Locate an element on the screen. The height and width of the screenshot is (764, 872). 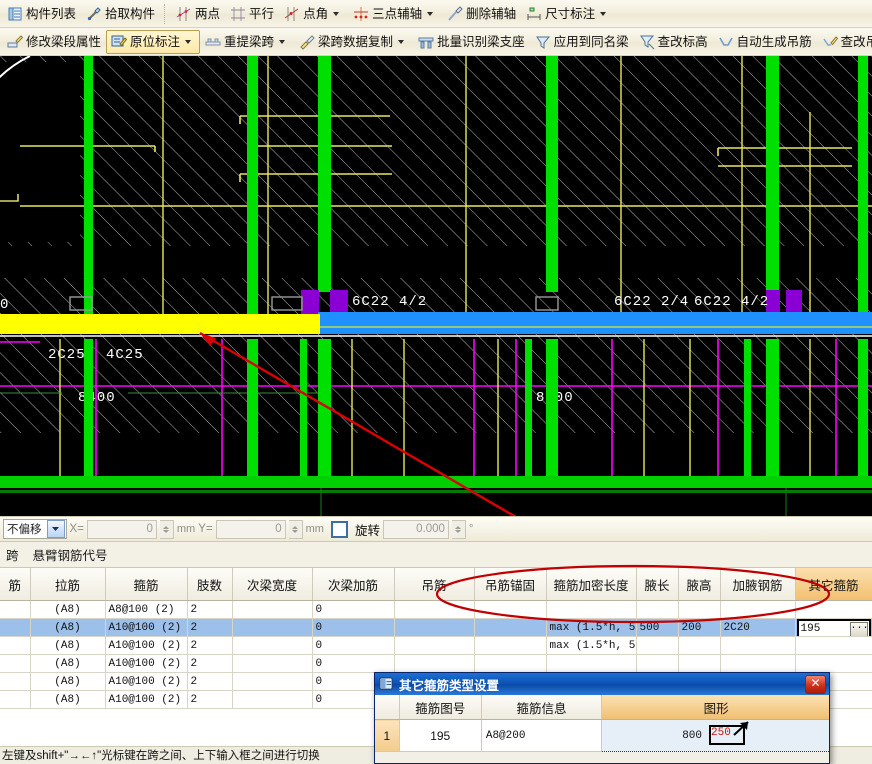
cell-dense-length: max (1.5*h, 50 is located at coordinates (591, 645).